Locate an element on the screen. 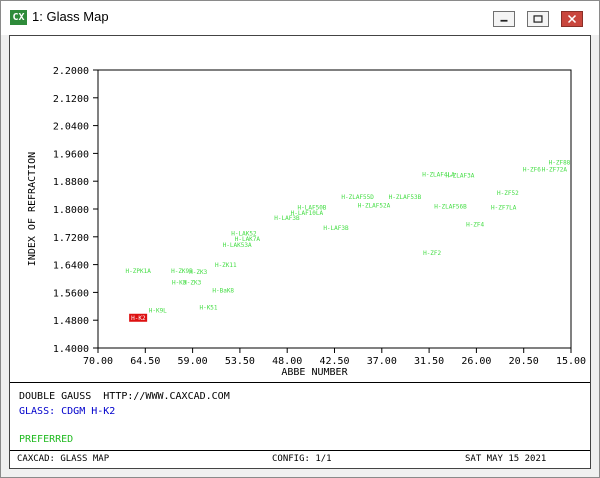 The height and width of the screenshot is (478, 600). glass-point-label: H-ZF4 is located at coordinates (475, 225).